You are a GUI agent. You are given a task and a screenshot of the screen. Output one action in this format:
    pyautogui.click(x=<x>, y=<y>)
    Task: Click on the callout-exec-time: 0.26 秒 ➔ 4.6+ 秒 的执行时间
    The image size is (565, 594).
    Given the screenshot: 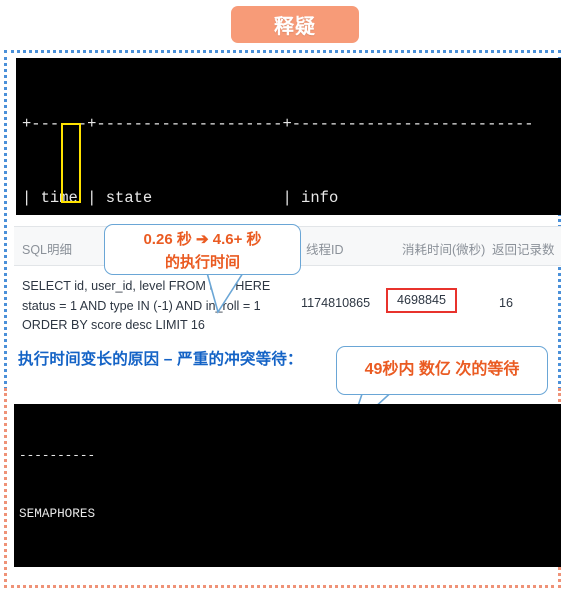 What is the action you would take?
    pyautogui.click(x=202, y=249)
    